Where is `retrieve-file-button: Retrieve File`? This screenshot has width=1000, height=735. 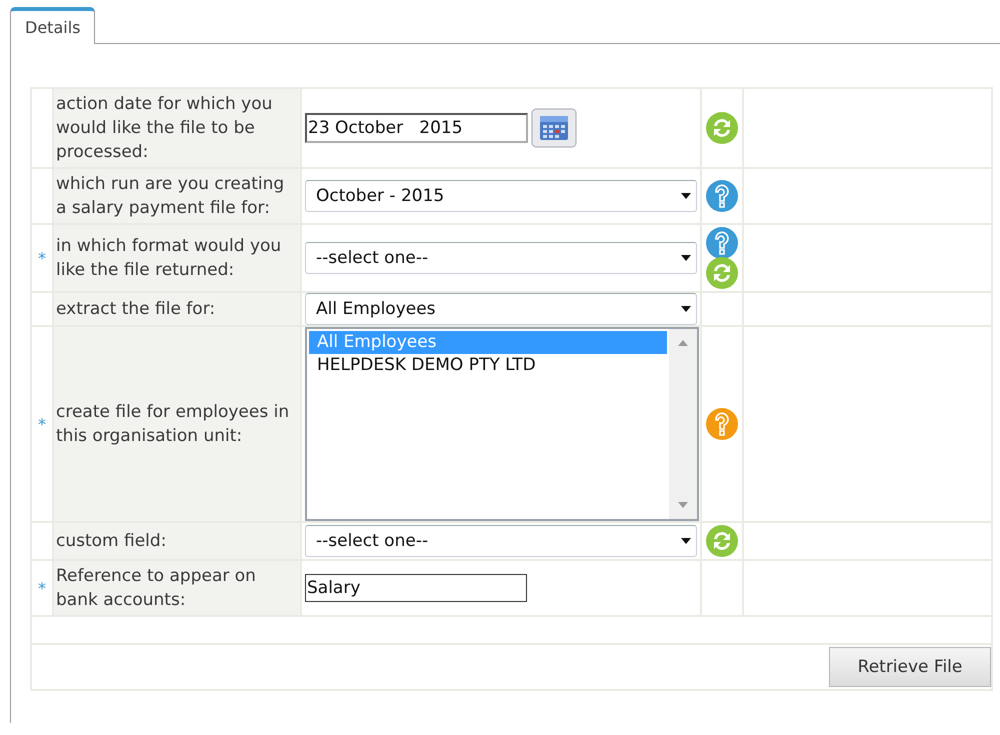 retrieve-file-button: Retrieve File is located at coordinates (910, 667).